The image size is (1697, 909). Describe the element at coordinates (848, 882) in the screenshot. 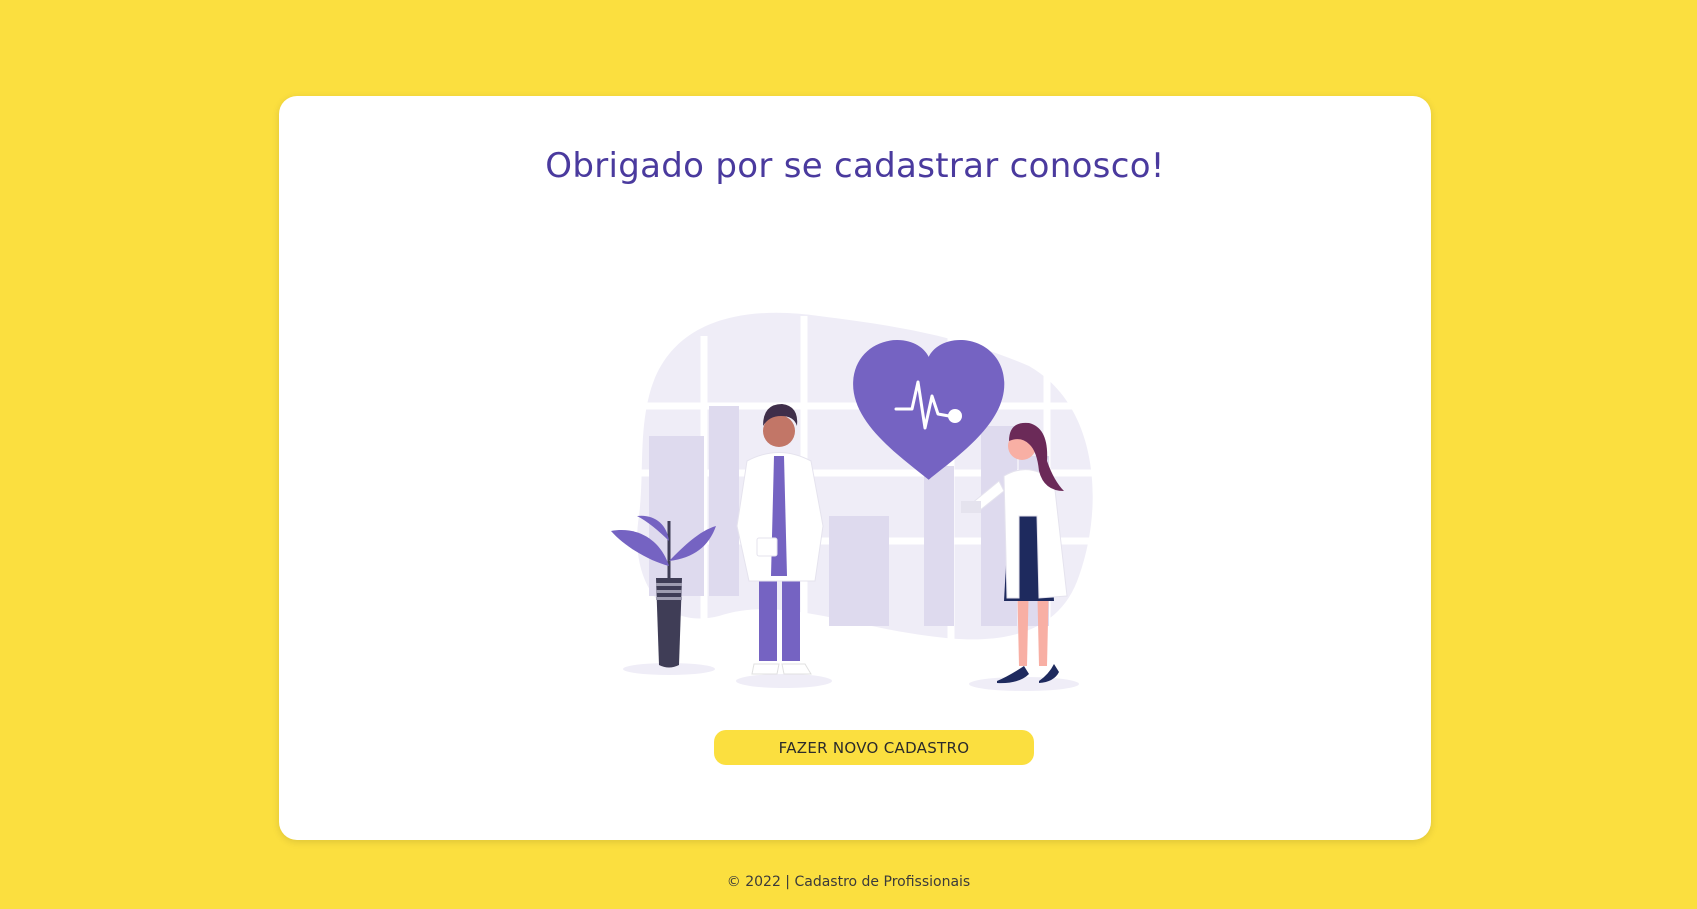

I see `footer-copyright: © 2022 | Cadastro de Profissionais` at that location.